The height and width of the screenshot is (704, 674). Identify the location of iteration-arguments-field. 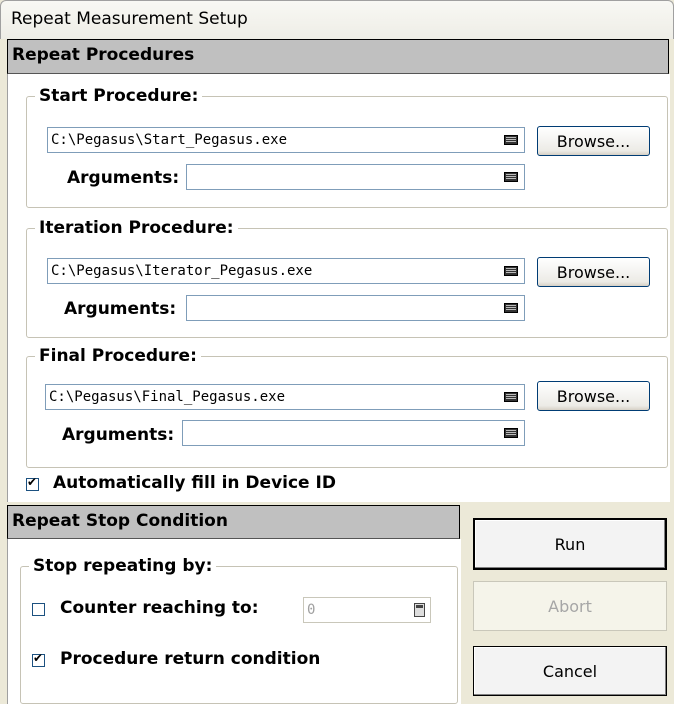
(355, 308).